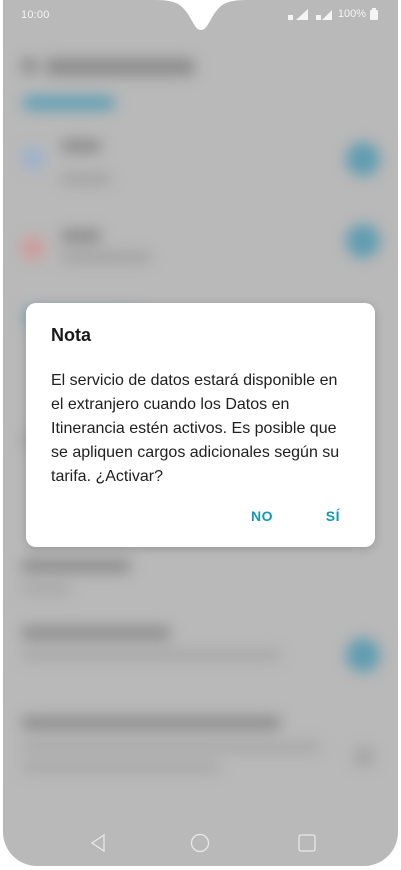 The height and width of the screenshot is (870, 401). What do you see at coordinates (351, 14) in the screenshot?
I see `battery-percent: 100%` at bounding box center [351, 14].